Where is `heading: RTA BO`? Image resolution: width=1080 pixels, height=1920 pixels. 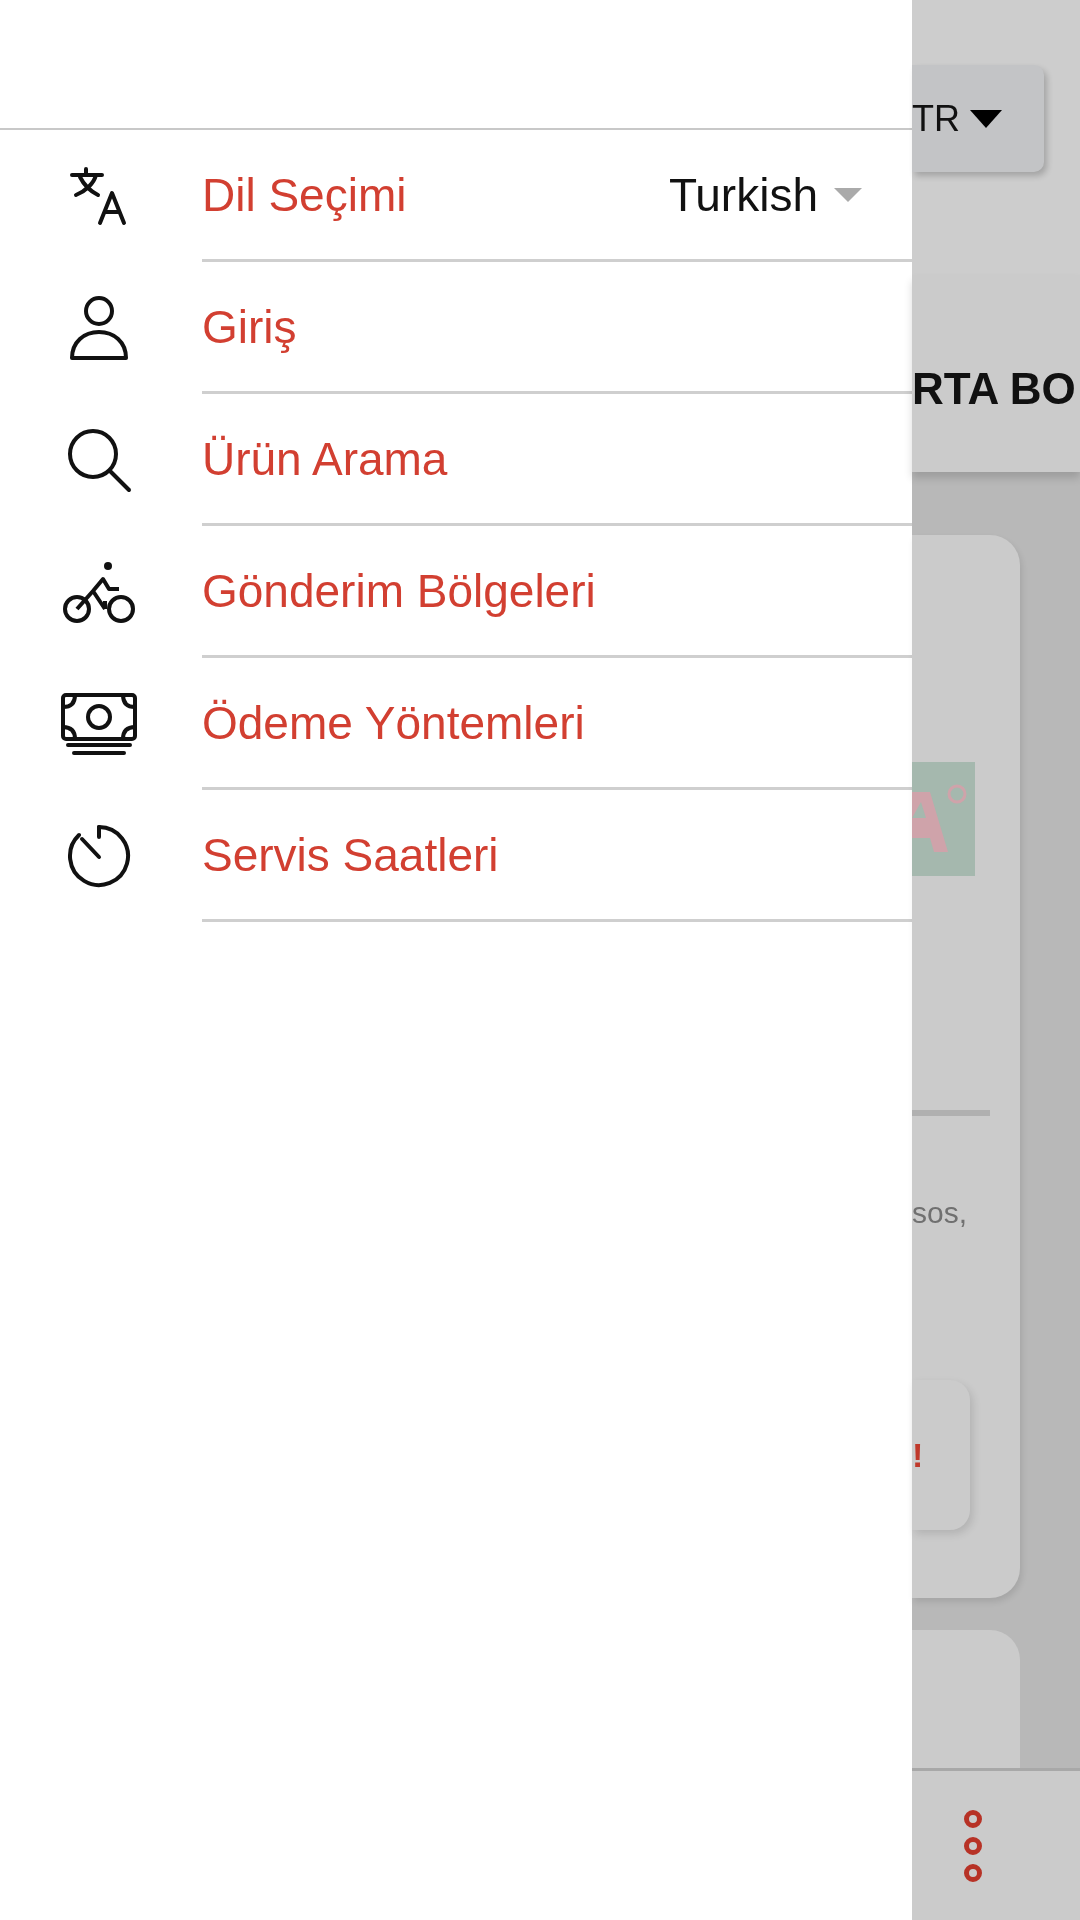 heading: RTA BO is located at coordinates (994, 388).